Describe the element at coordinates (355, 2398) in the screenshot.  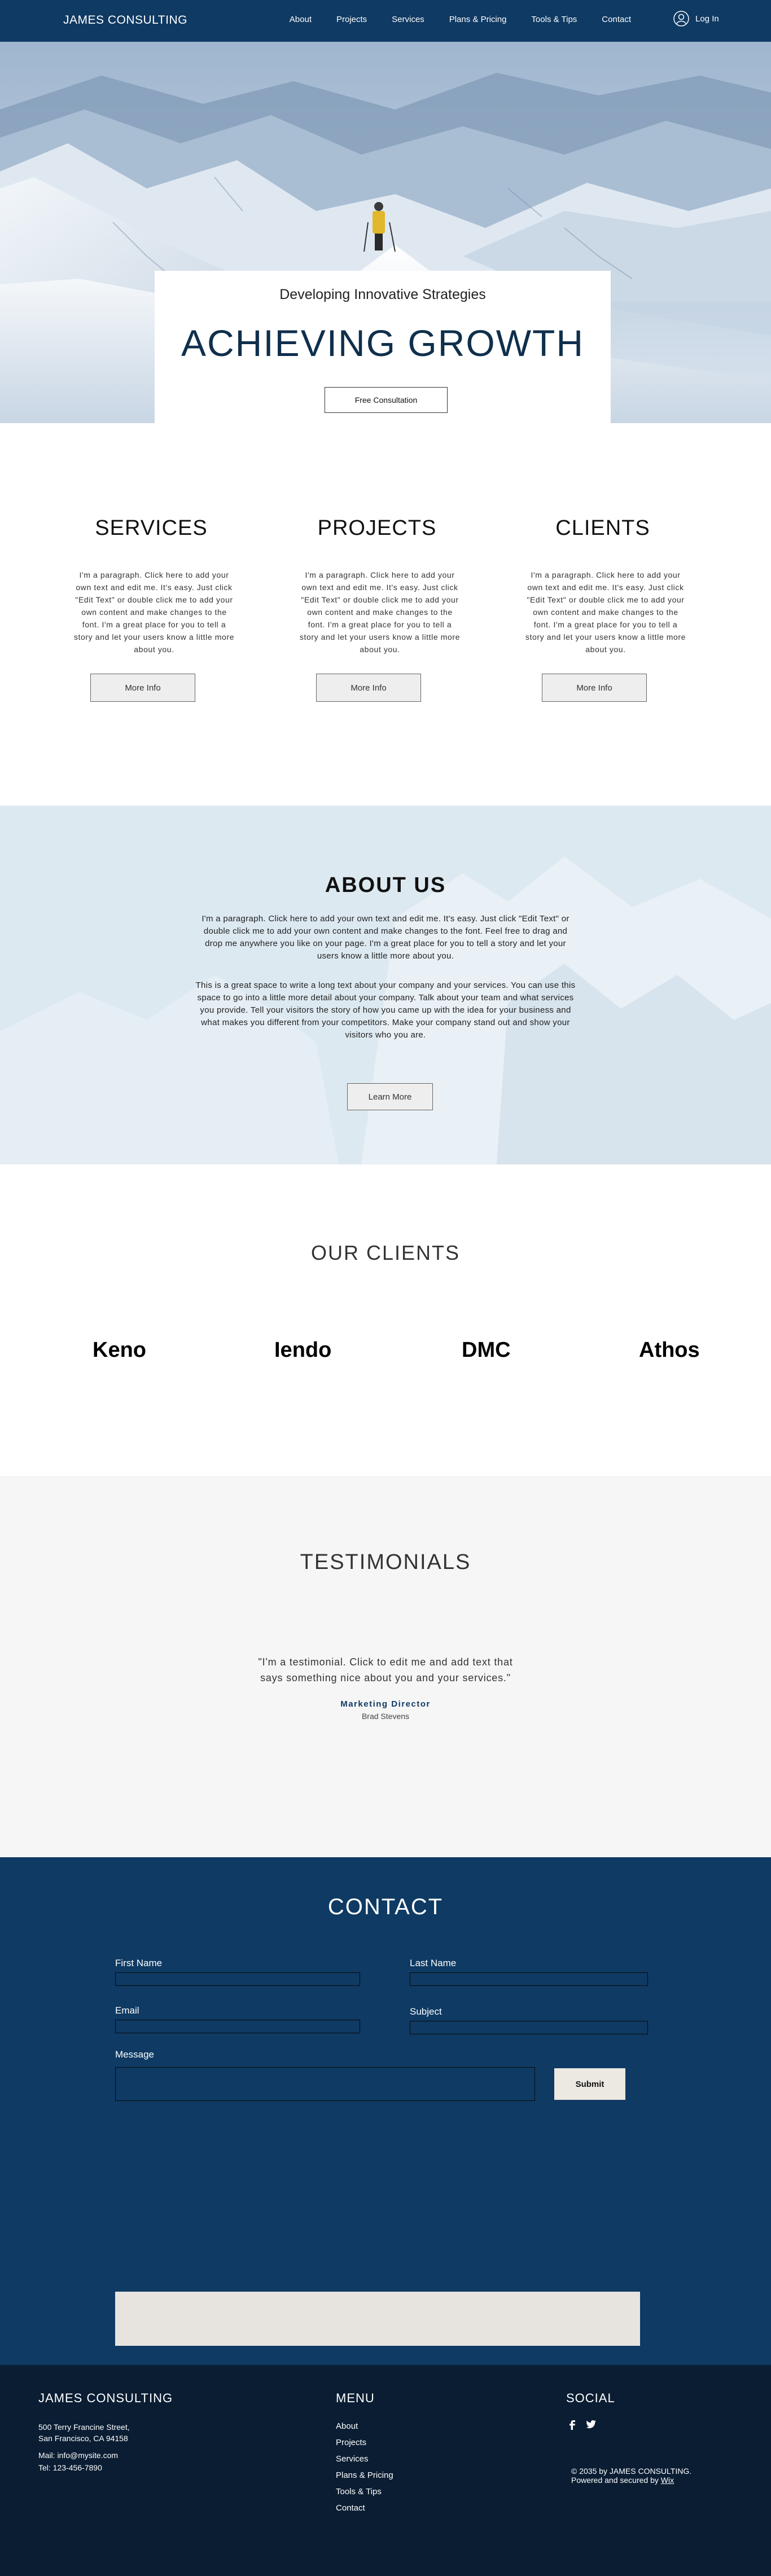
I see `footer-menu-title: MENU` at that location.